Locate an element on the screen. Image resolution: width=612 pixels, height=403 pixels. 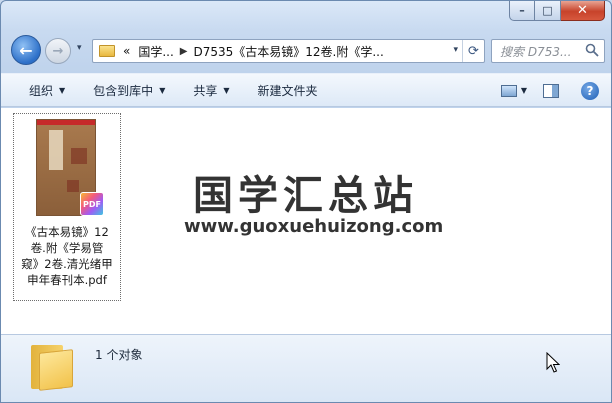
organize-menu: 组织 ▼ is located at coordinates (40, 90).